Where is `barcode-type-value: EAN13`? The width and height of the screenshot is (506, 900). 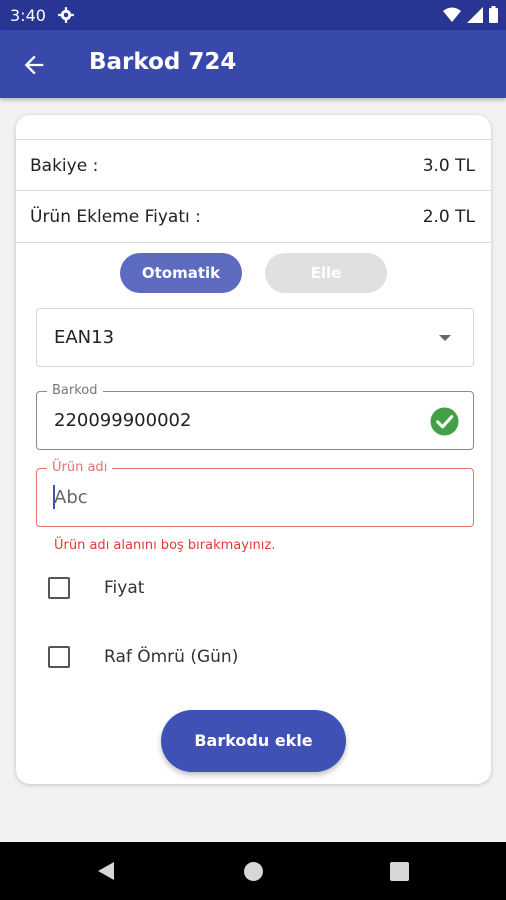 barcode-type-value: EAN13 is located at coordinates (84, 337).